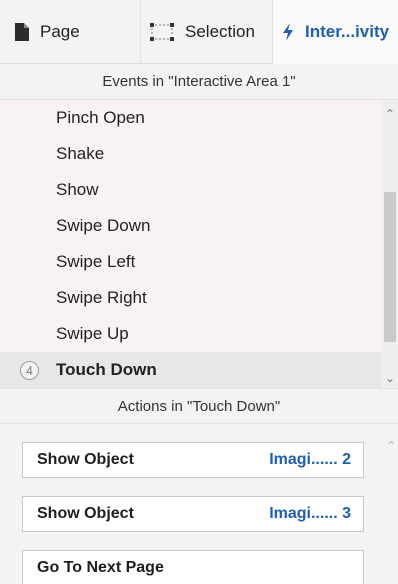 The width and height of the screenshot is (398, 584). Describe the element at coordinates (191, 334) in the screenshot. I see `event-item-swipe-up: Swipe Up` at that location.